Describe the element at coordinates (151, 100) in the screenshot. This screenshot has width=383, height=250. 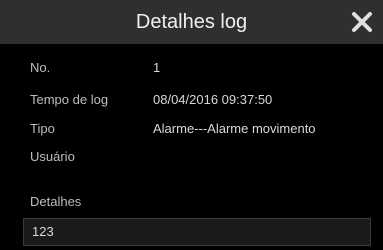
I see `field-row-log-time: Tempo de log 08/04/2016 09:37:50` at that location.